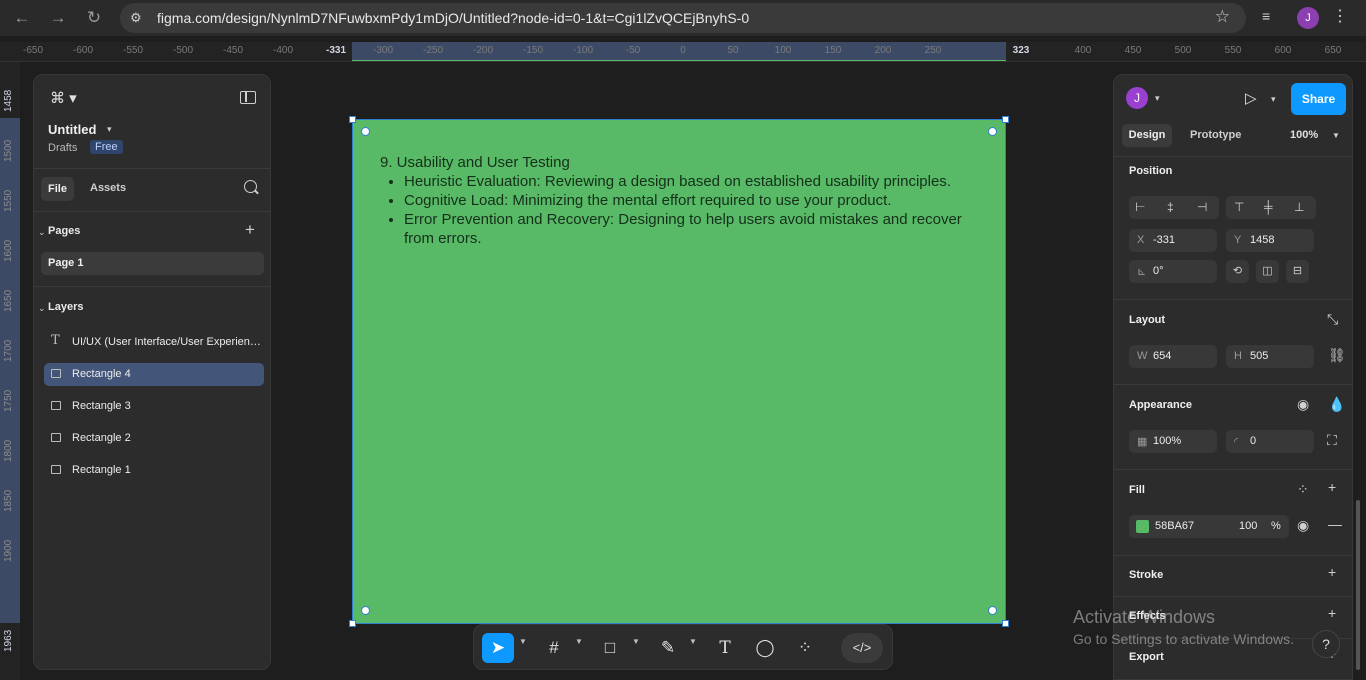  I want to click on layer-item-rectangle-1: Rectangle 1, so click(154, 470).